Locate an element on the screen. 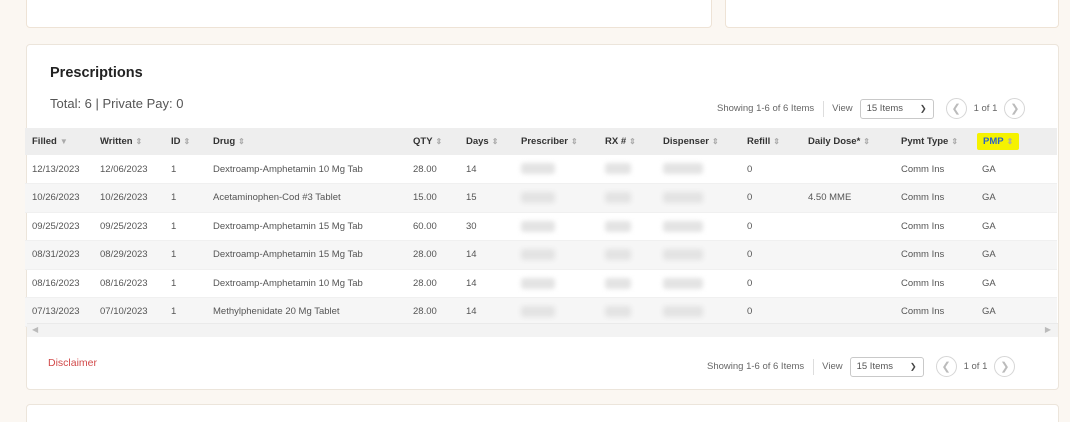  col-daily-dose: Daily Dose* ⇕ is located at coordinates (847, 141).